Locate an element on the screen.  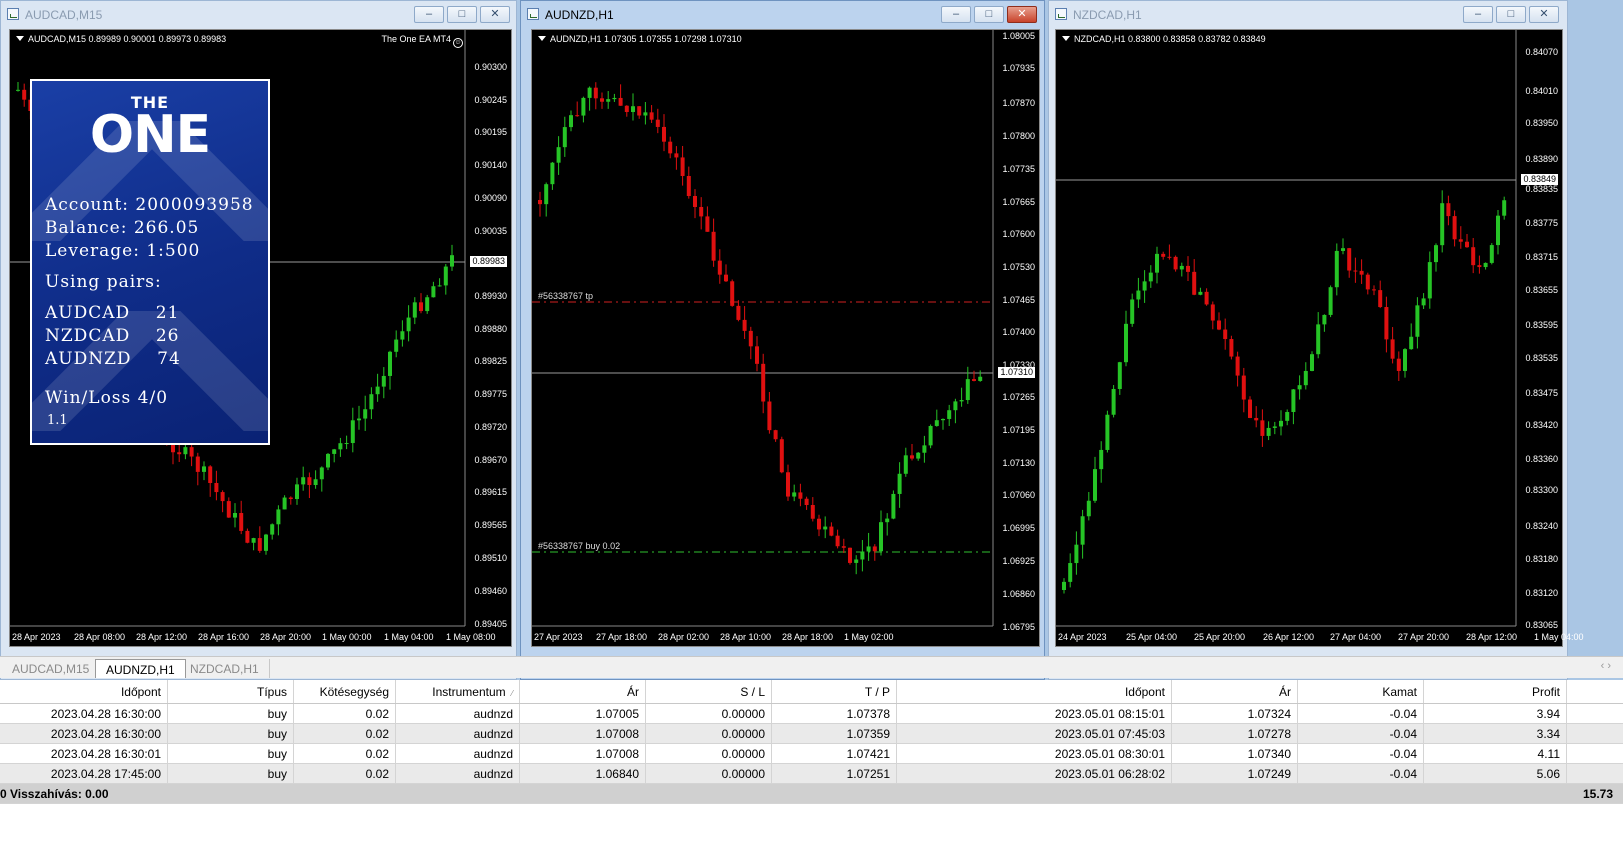
table-cell: -0.04 is located at coordinates (1361, 773).